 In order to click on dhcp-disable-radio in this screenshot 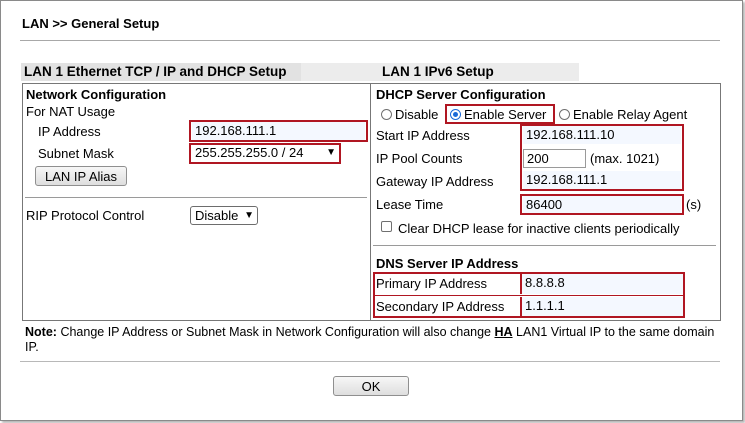, I will do `click(386, 114)`.